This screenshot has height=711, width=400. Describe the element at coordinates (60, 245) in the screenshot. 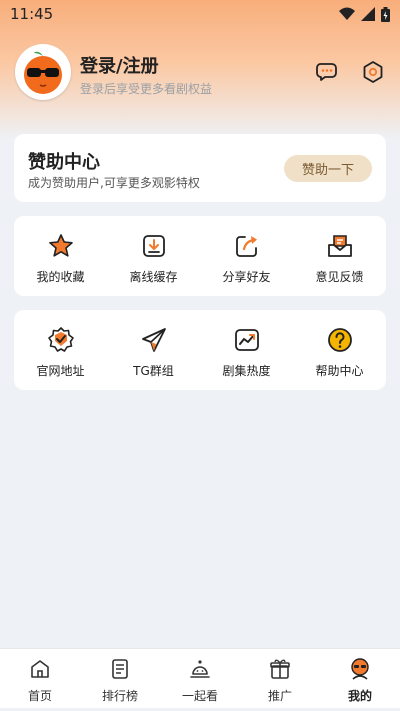

I see `star-icon` at that location.